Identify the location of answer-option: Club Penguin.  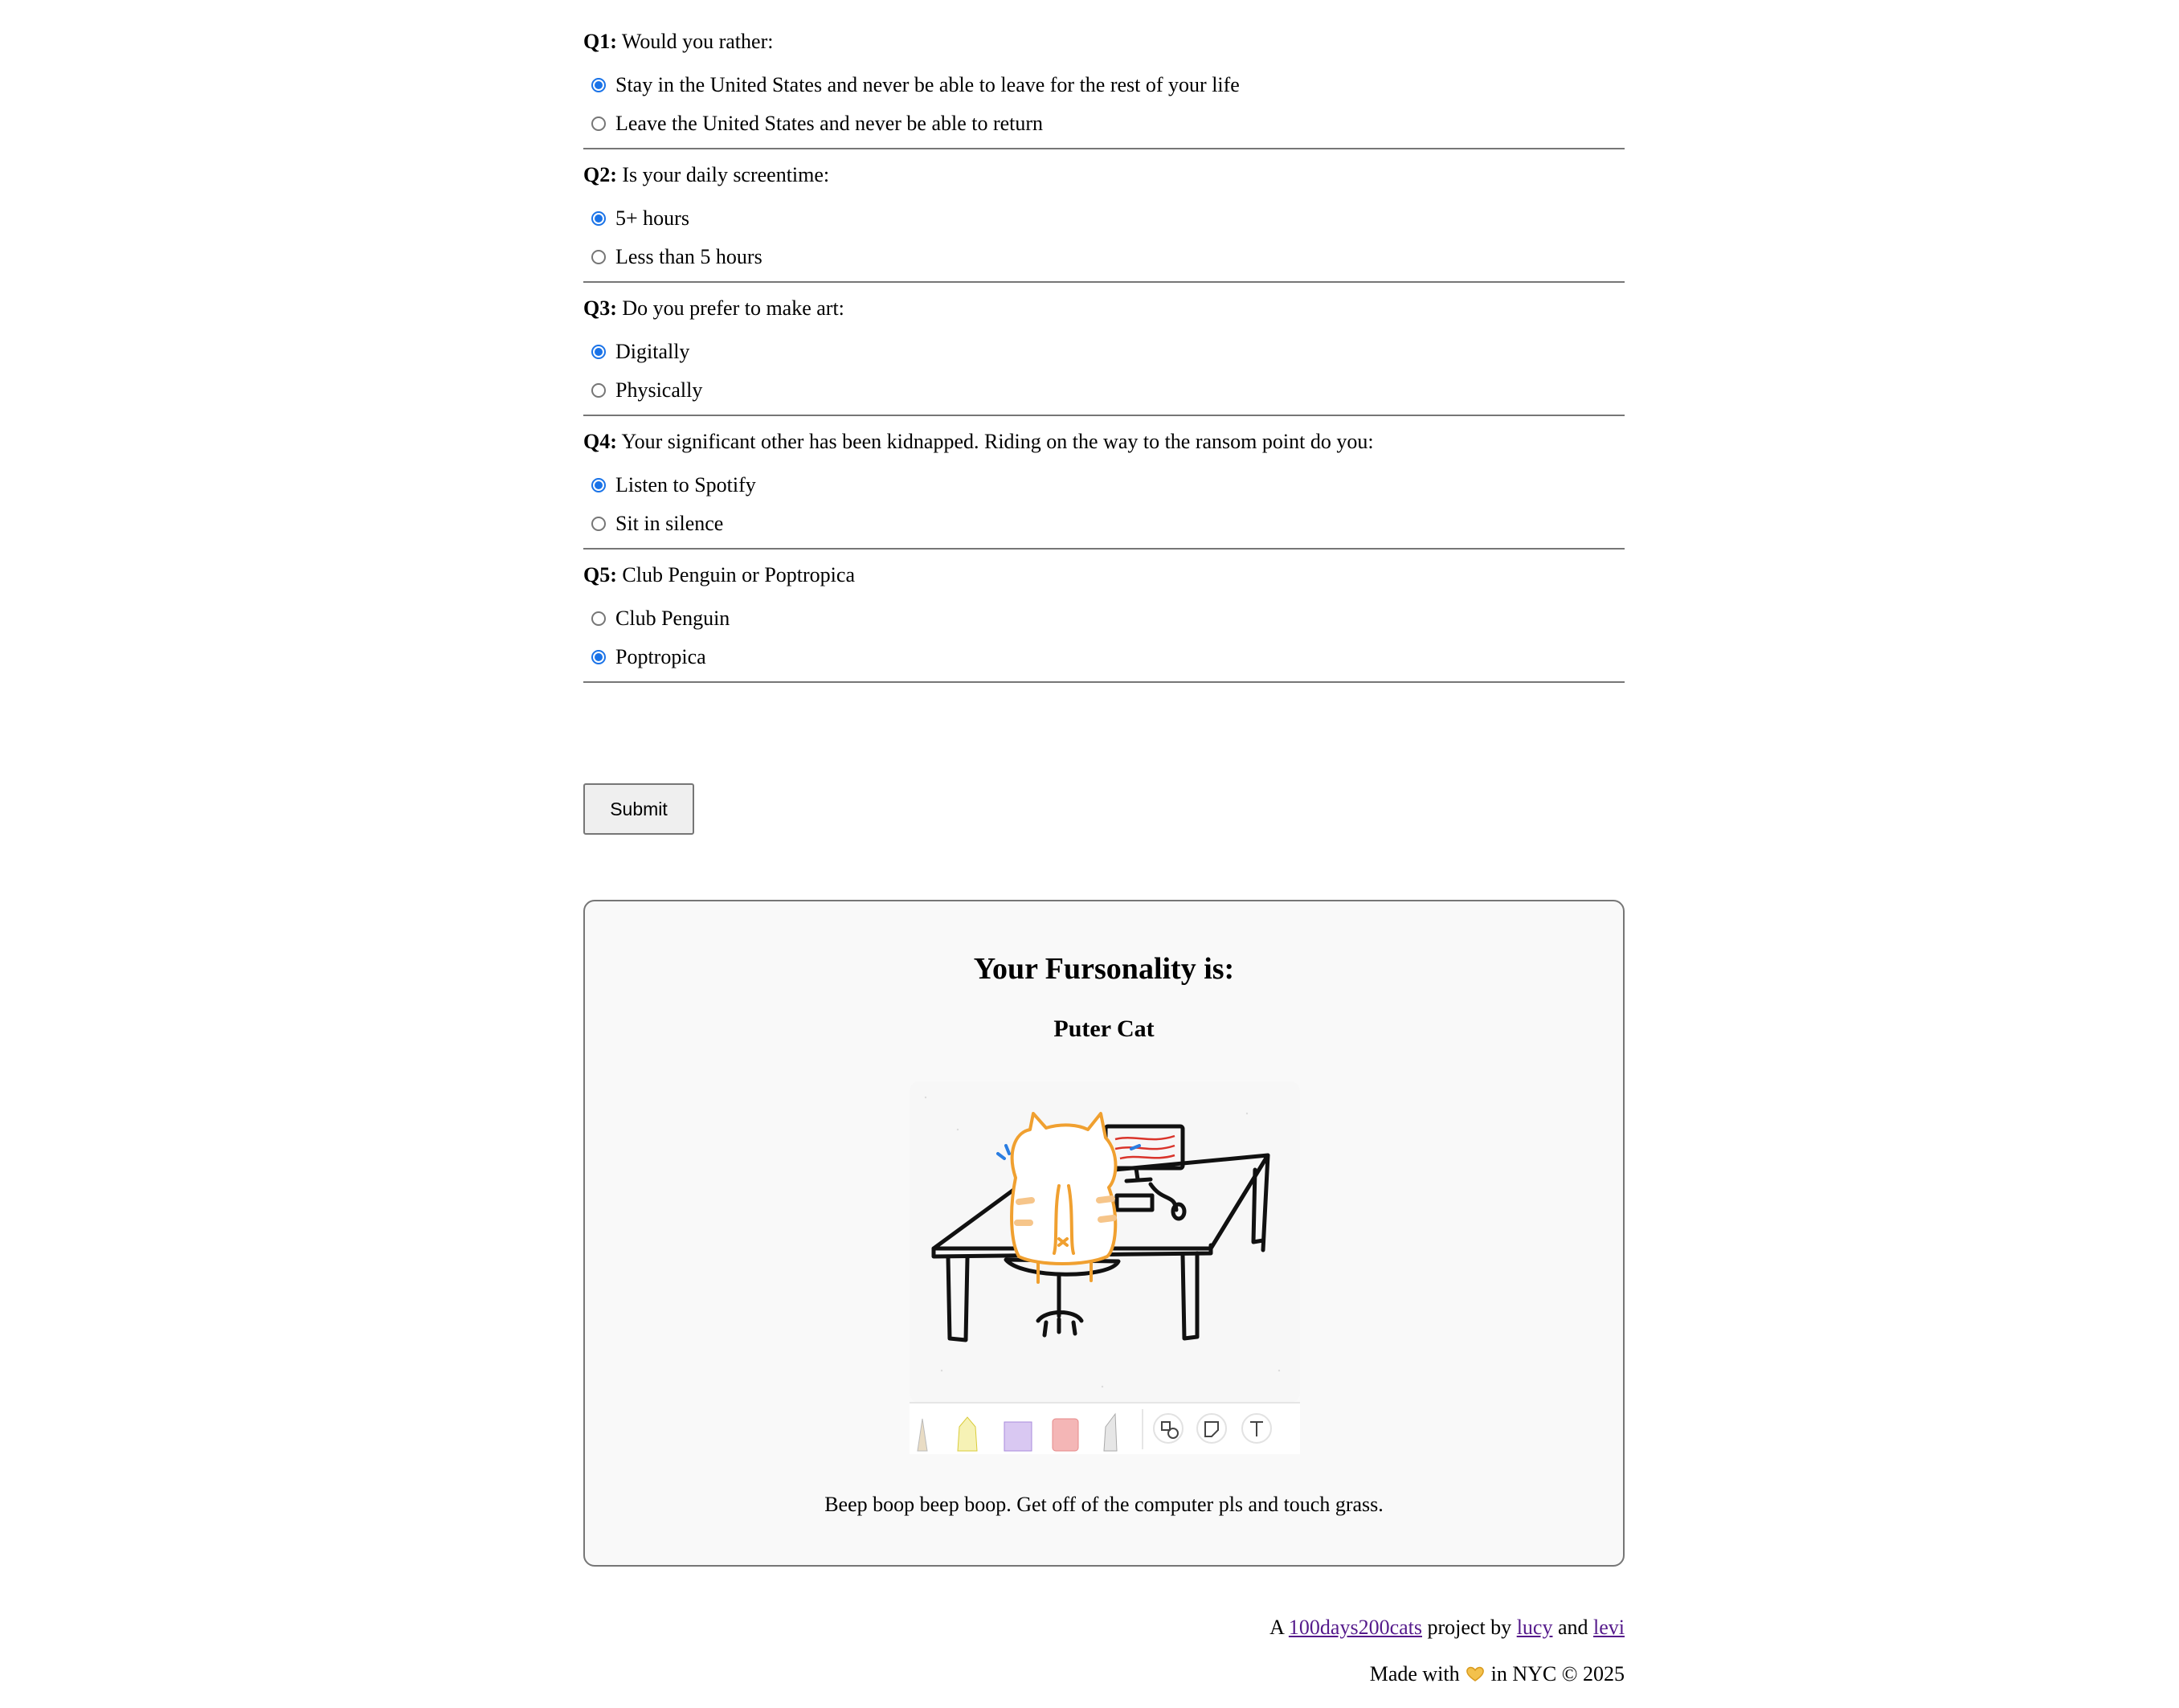
(1104, 618).